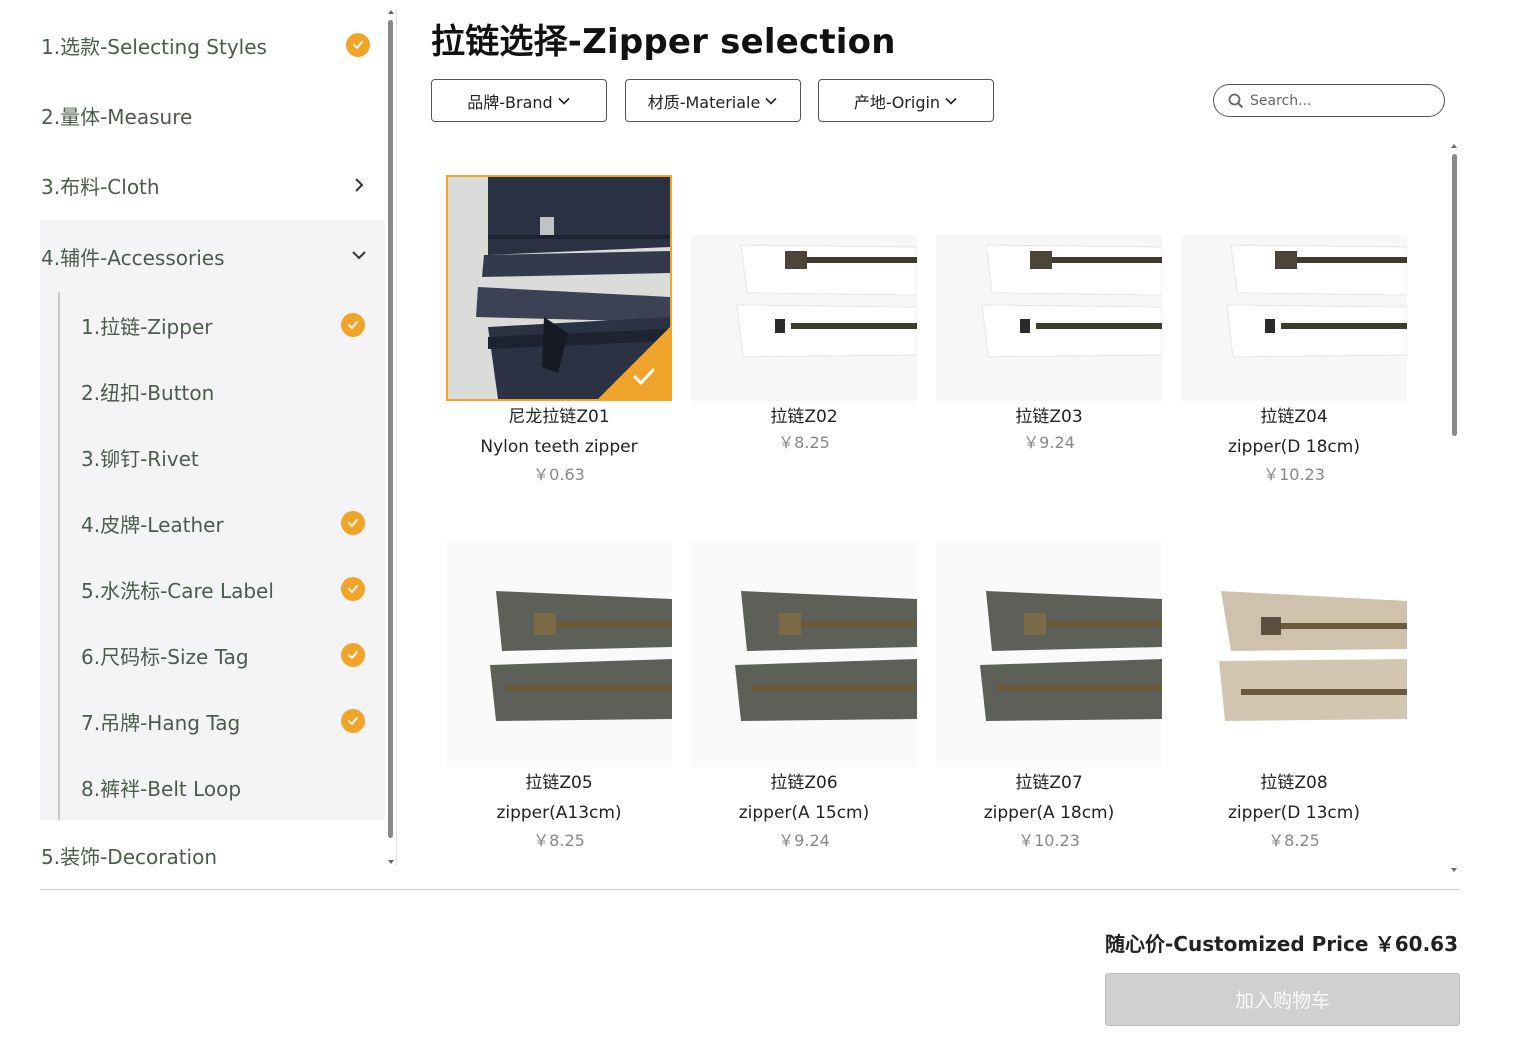  I want to click on product-card-z08: 拉链Z08 zipper(D 13cm) ￥8.25, so click(1294, 696).